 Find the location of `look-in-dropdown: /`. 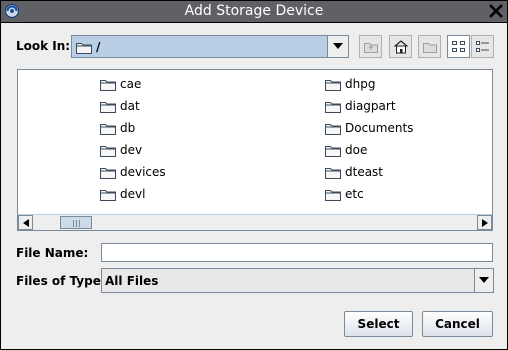

look-in-dropdown: / is located at coordinates (210, 46).